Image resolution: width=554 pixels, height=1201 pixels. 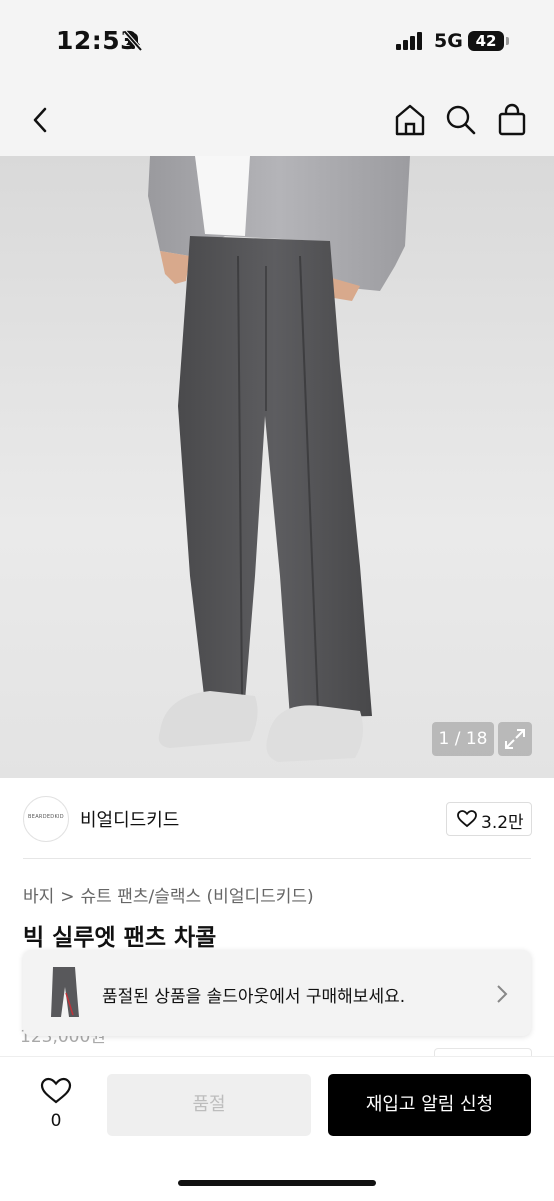 What do you see at coordinates (502, 823) in the screenshot?
I see `brand-like-count: 3.2만` at bounding box center [502, 823].